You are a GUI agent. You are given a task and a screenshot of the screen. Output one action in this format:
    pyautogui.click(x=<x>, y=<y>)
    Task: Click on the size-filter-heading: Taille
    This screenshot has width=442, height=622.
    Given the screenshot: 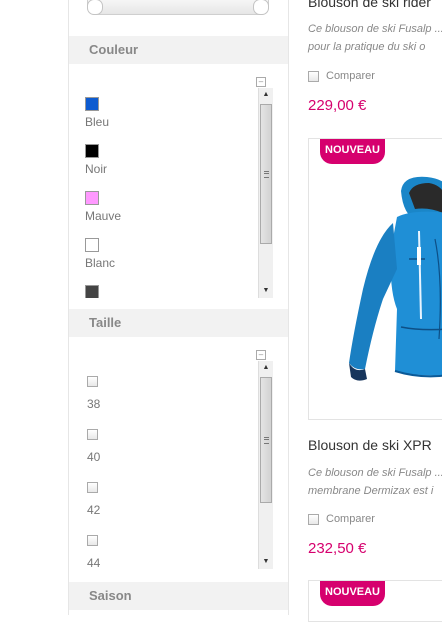 What is the action you would take?
    pyautogui.click(x=178, y=323)
    